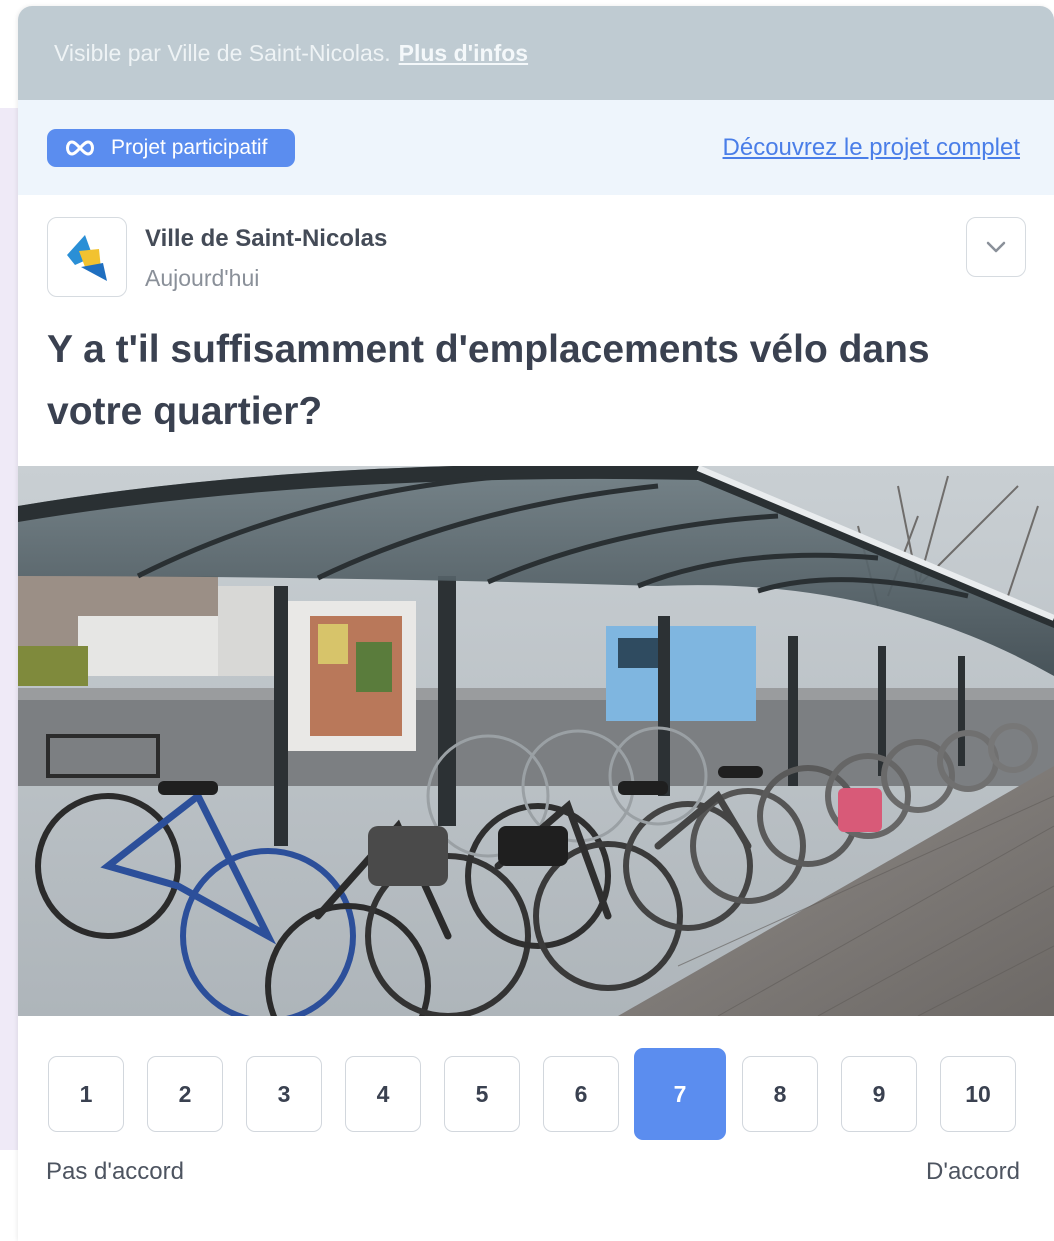  I want to click on organization-logo, so click(87, 257).